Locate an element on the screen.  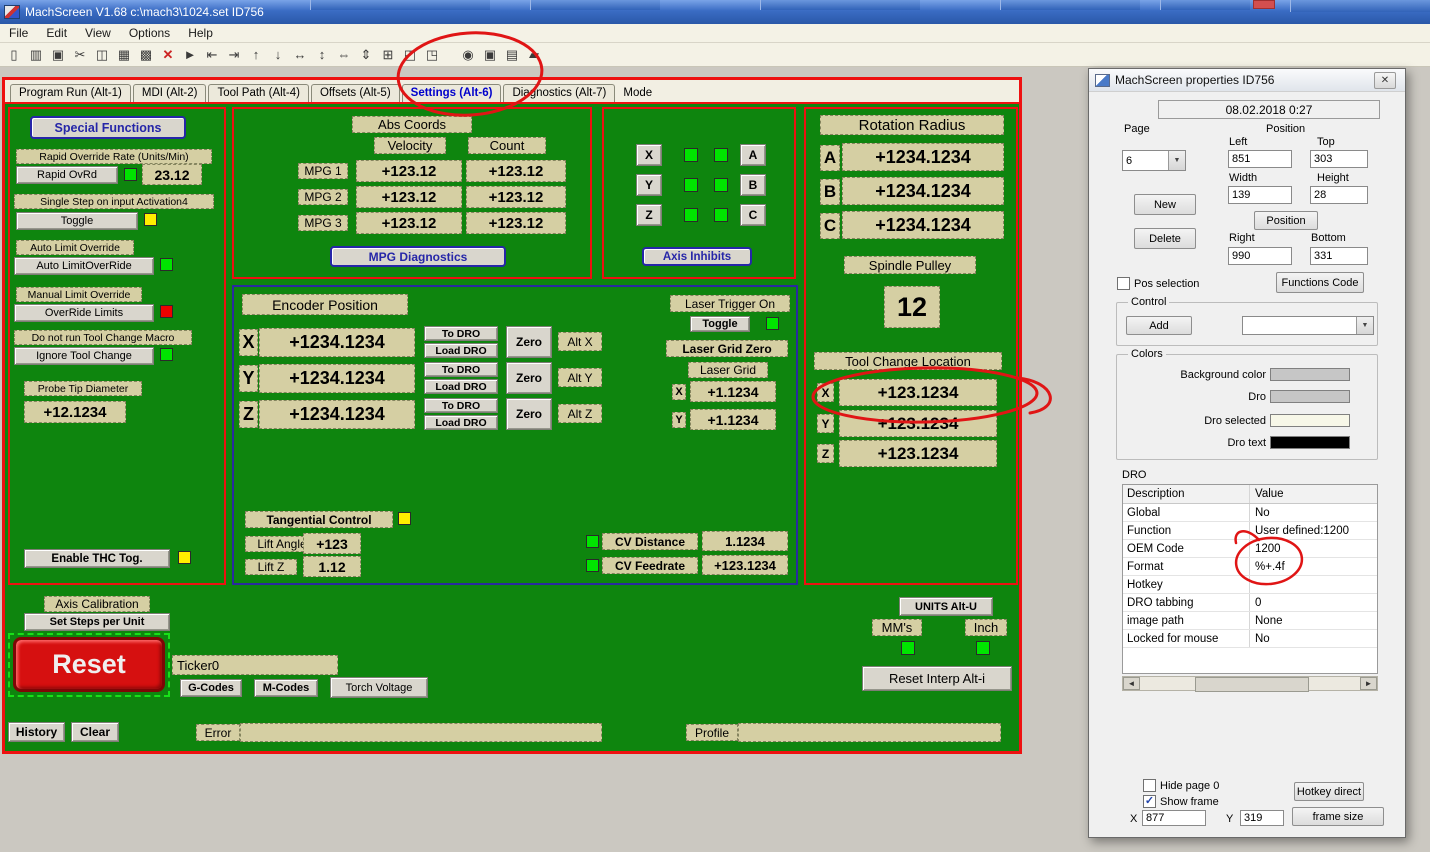
left-field: 851 is located at coordinates (1260, 159).